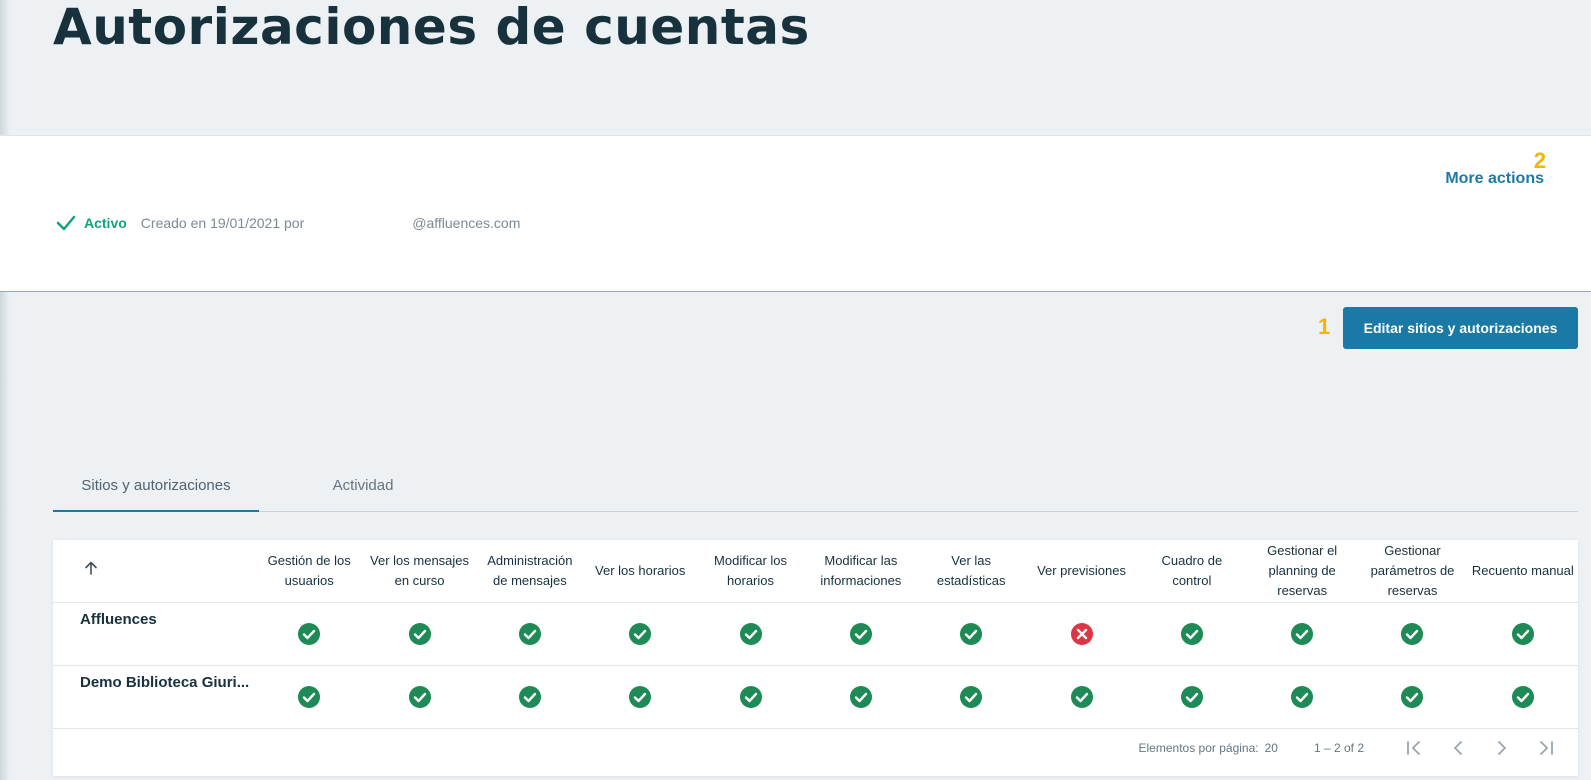 This screenshot has height=780, width=1591. What do you see at coordinates (1302, 571) in the screenshot?
I see `column-header: Gestionar el planning de reservas` at bounding box center [1302, 571].